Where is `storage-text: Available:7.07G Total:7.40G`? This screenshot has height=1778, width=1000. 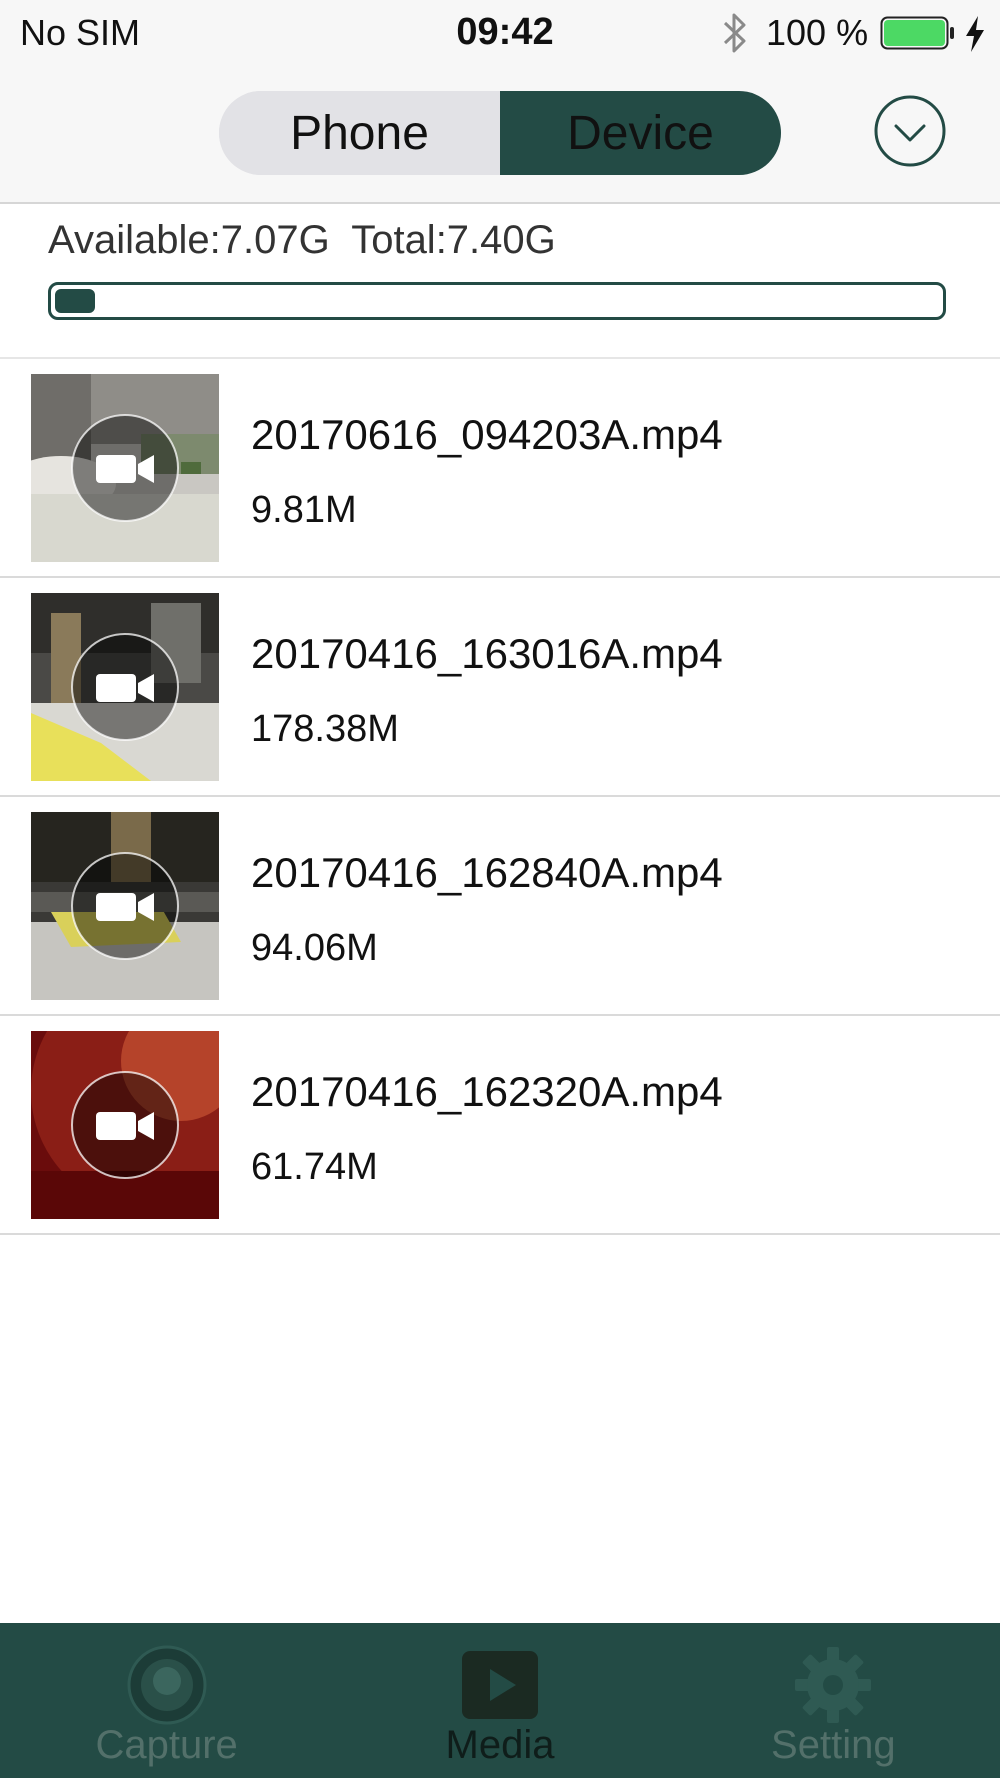 storage-text: Available:7.07G Total:7.40G is located at coordinates (302, 240).